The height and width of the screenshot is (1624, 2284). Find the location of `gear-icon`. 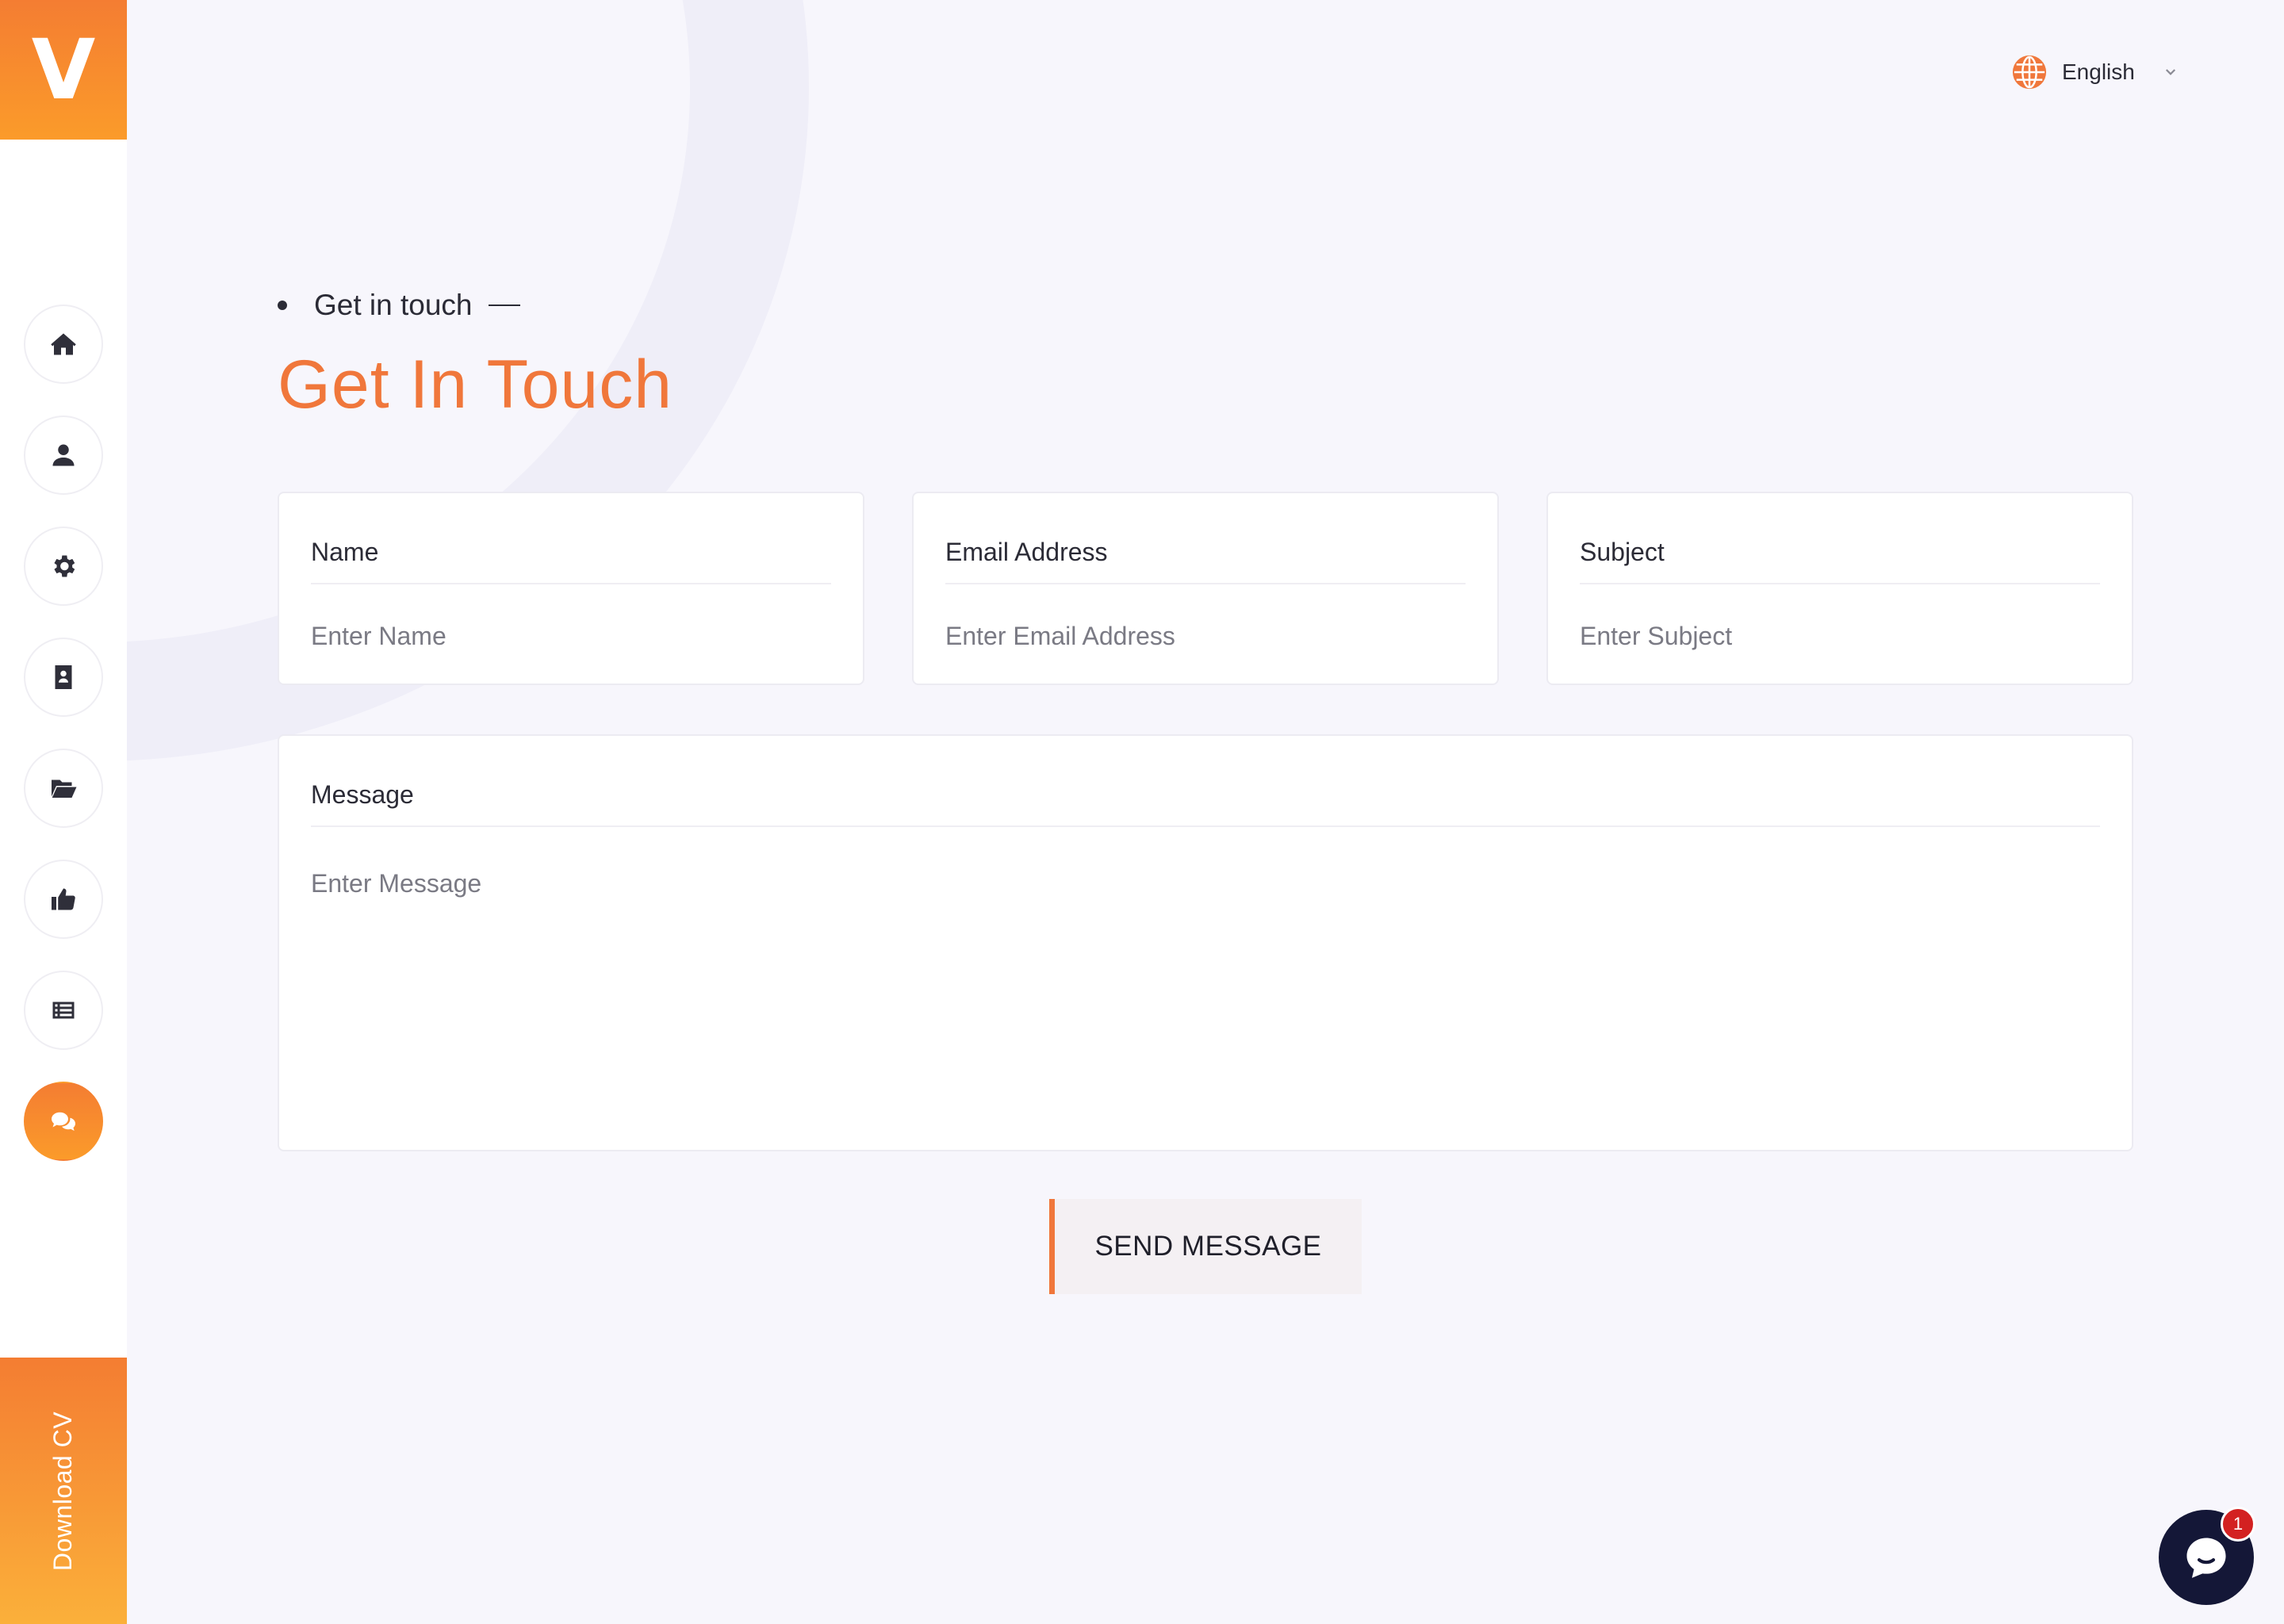

gear-icon is located at coordinates (64, 566).